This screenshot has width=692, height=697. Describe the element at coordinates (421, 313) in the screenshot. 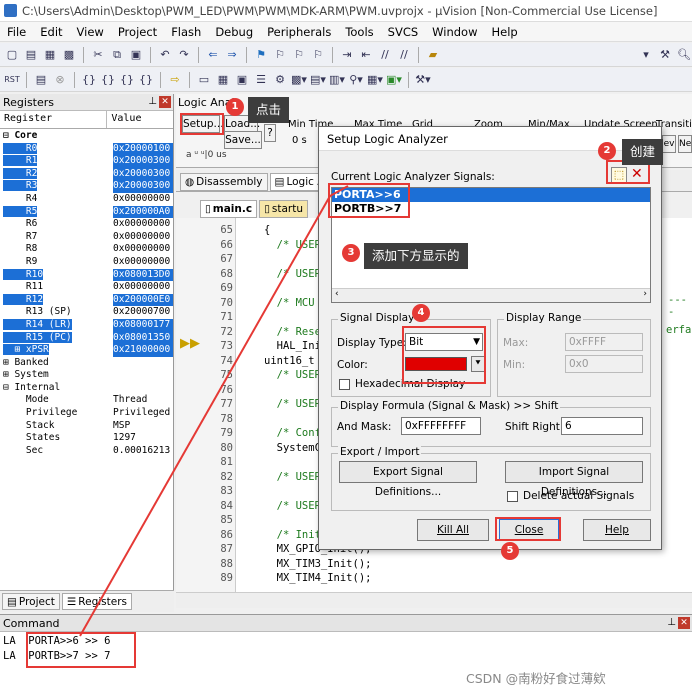

I see `step-badge: 4` at that location.